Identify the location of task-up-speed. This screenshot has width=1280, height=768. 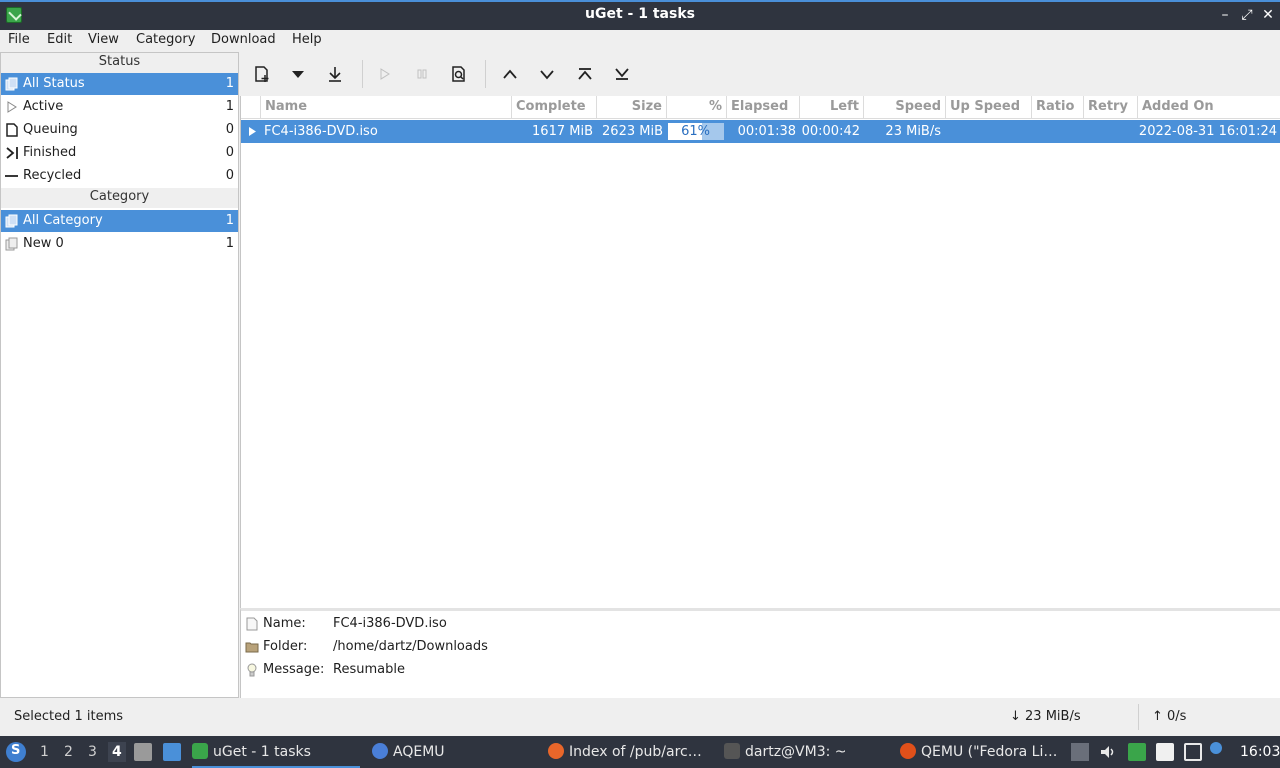
(987, 131).